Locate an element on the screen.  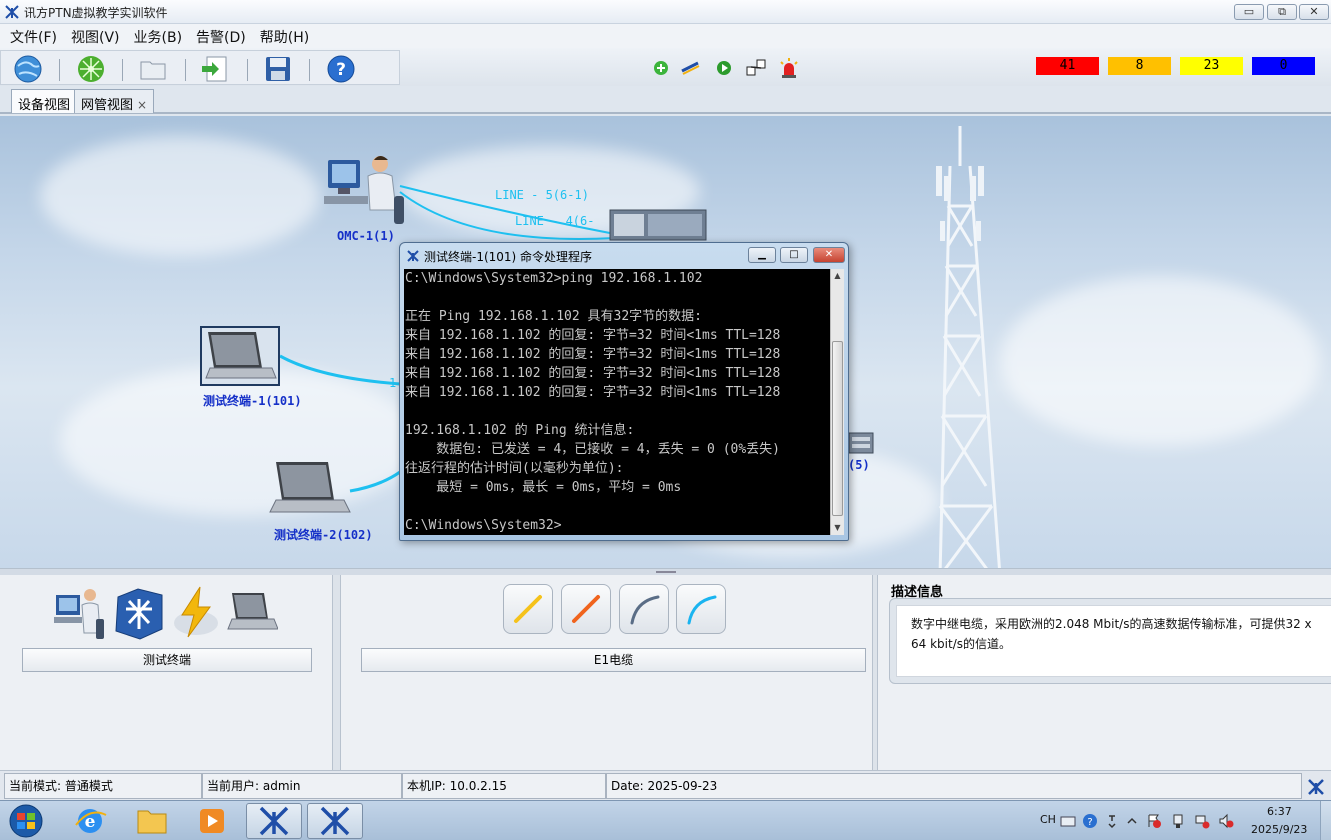
menu-business: 业务(B) is located at coordinates (156, 35).